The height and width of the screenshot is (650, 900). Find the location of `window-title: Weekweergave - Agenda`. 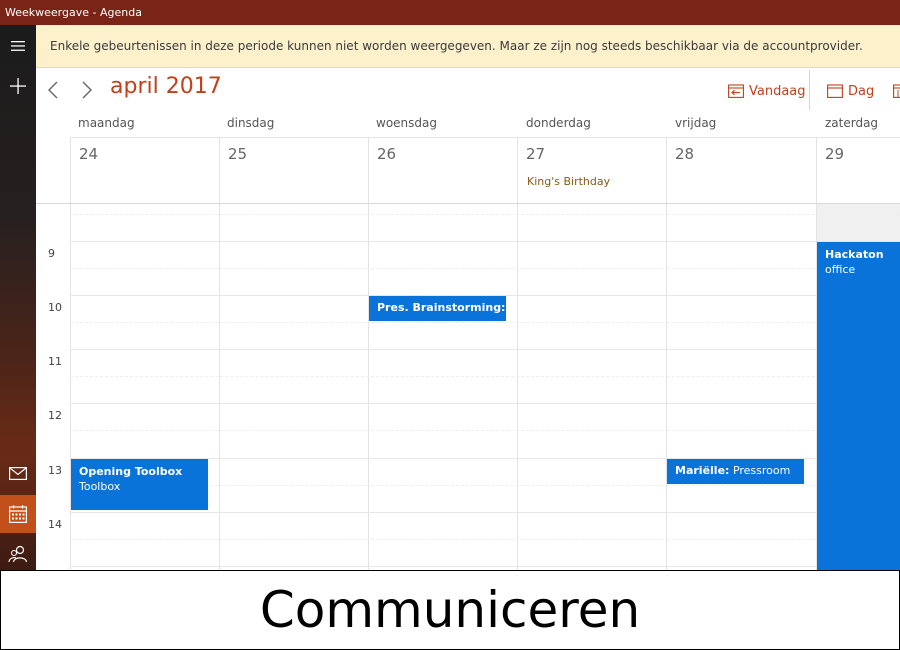

window-title: Weekweergave - Agenda is located at coordinates (73, 12).